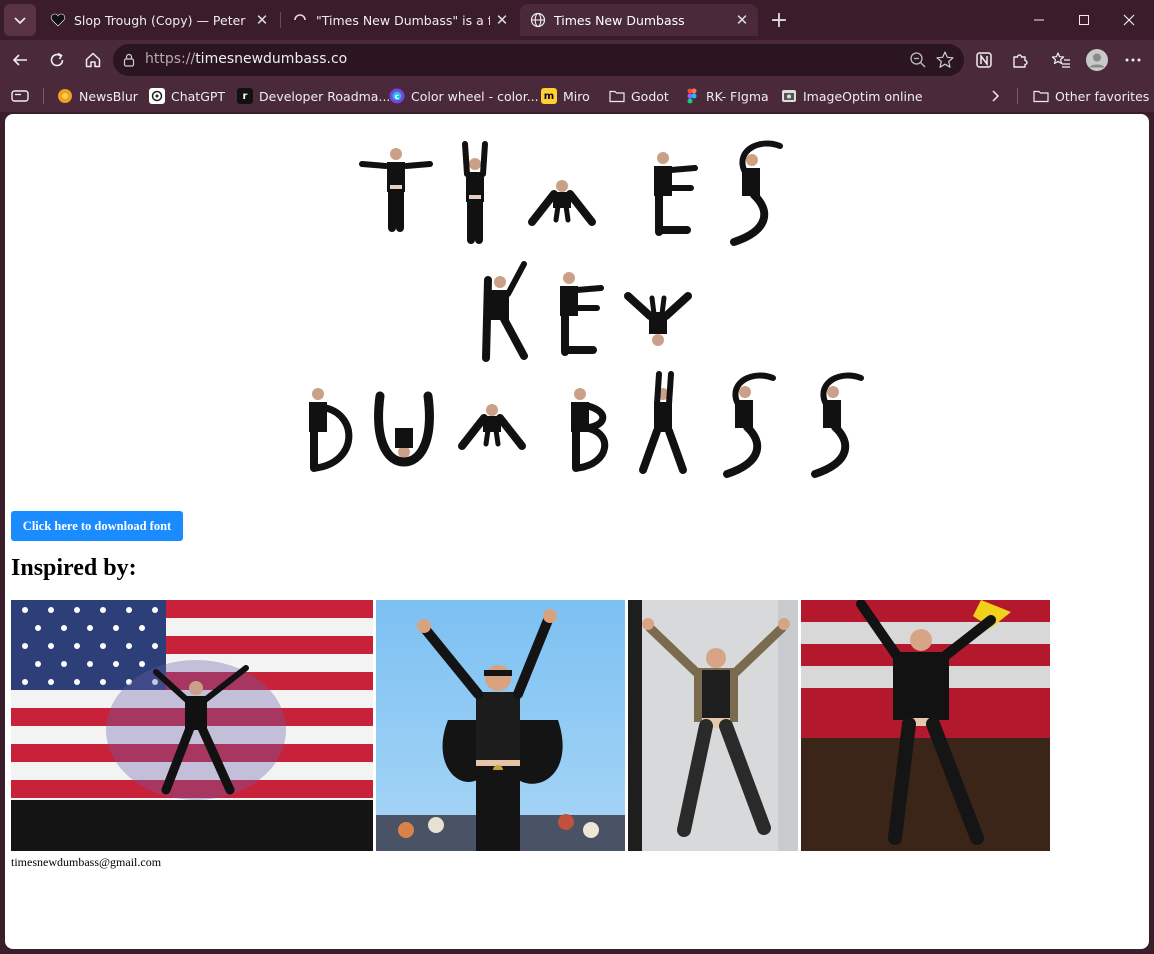 This screenshot has width=1154, height=954. I want to click on new-tab-button: +, so click(779, 20).